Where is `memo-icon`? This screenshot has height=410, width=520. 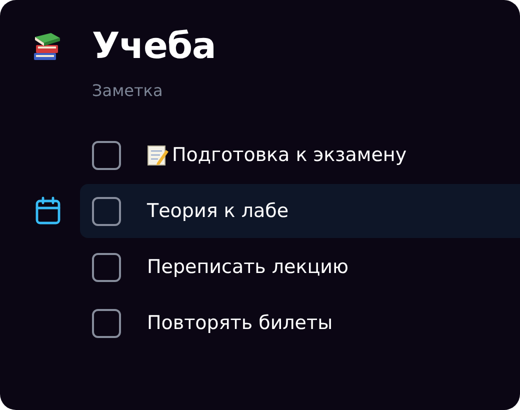 memo-icon is located at coordinates (158, 155).